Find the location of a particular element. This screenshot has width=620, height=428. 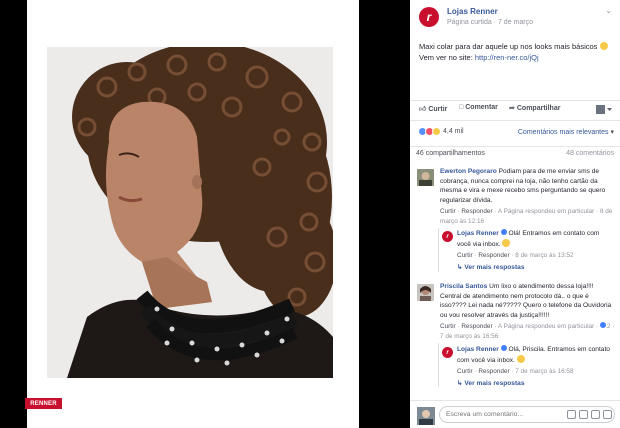

share-label: Compartilhar is located at coordinates (538, 108).